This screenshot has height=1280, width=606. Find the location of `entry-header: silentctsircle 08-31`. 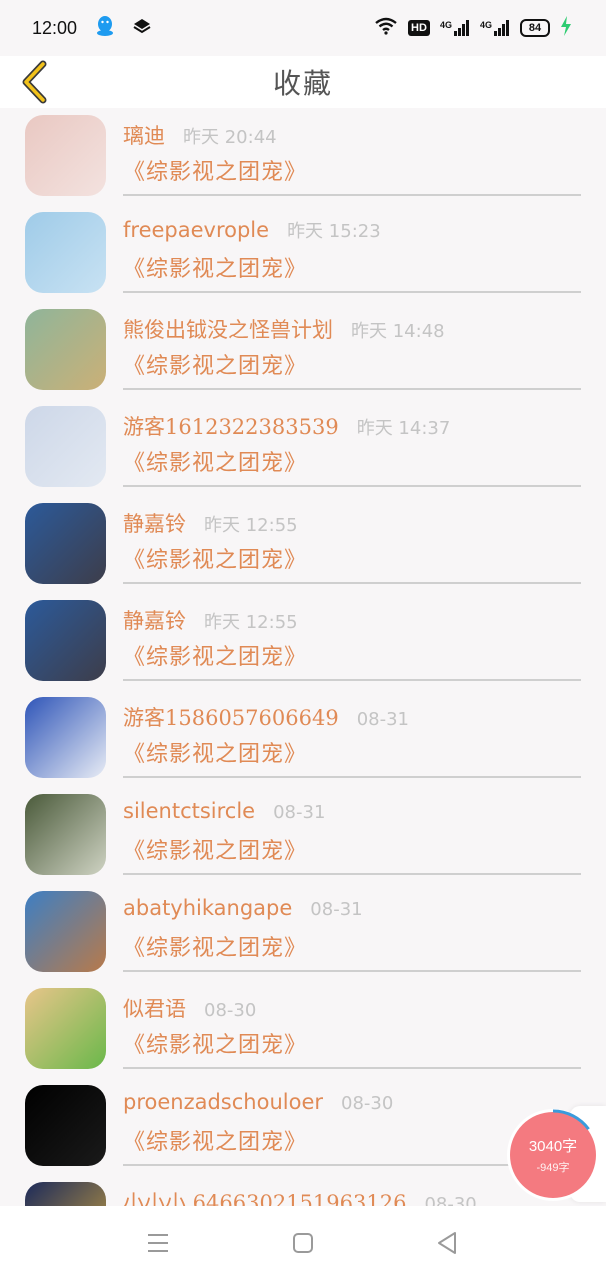

entry-header: silentctsircle 08-31 is located at coordinates (224, 811).